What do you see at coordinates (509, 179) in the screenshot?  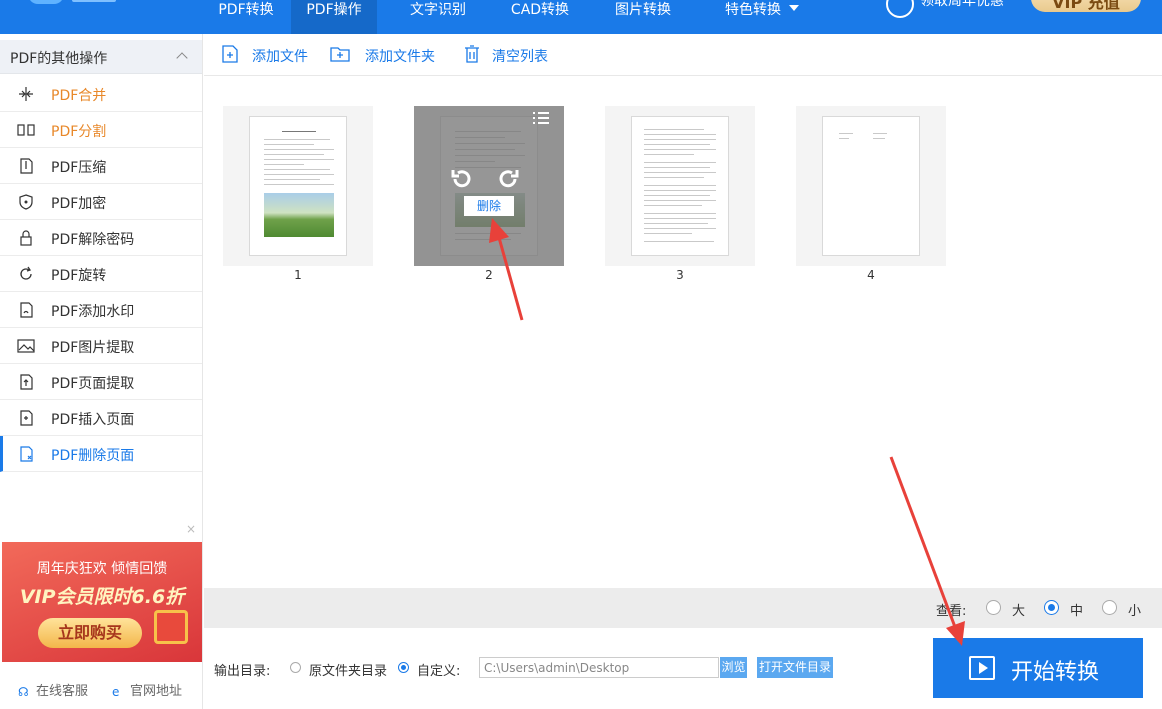 I see `rotate-right-icon` at bounding box center [509, 179].